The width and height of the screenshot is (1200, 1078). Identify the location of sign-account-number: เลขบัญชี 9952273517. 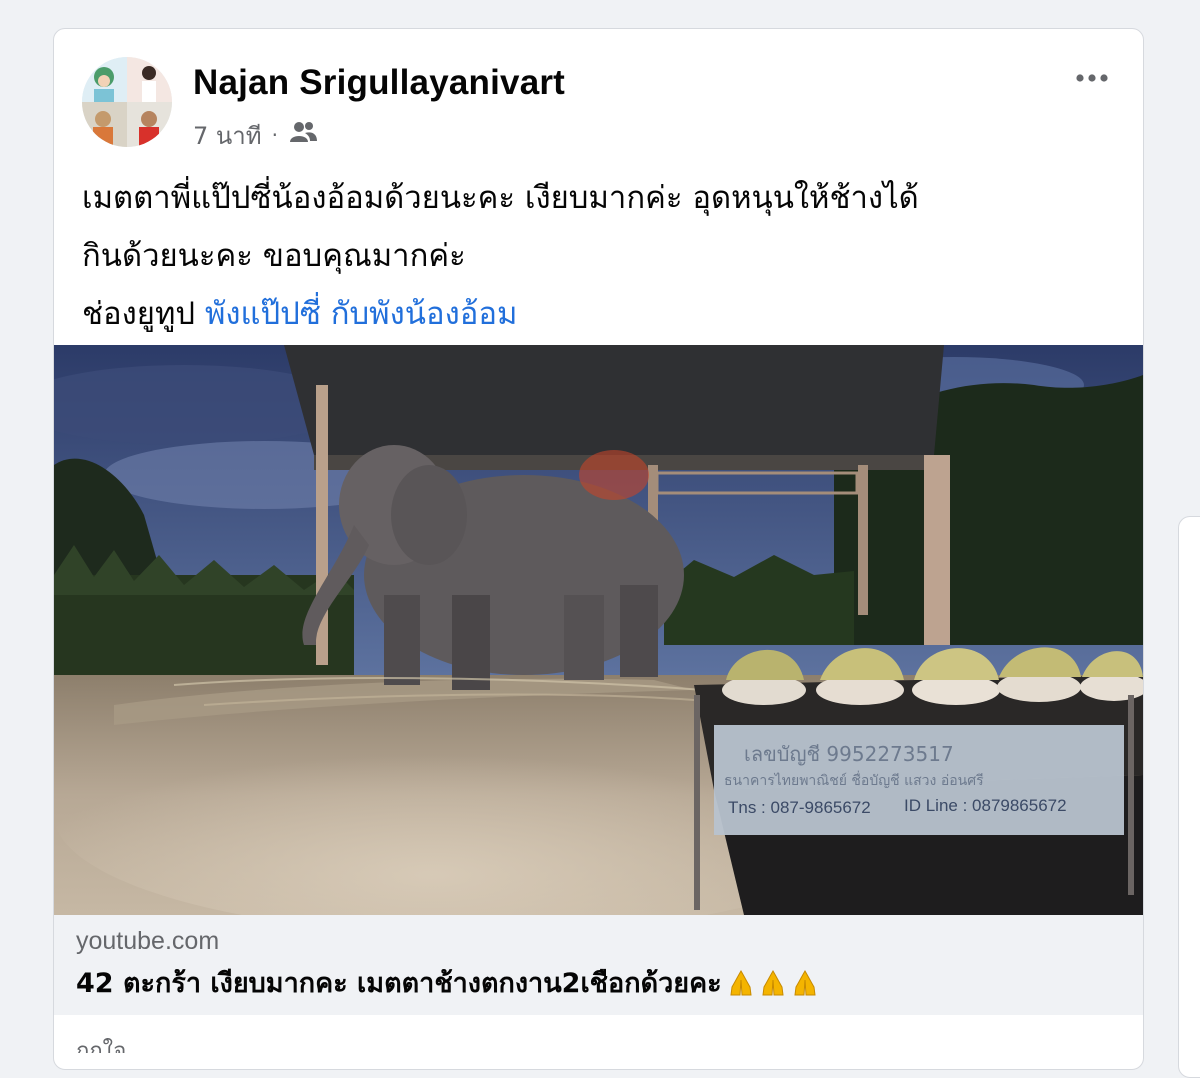
(849, 754).